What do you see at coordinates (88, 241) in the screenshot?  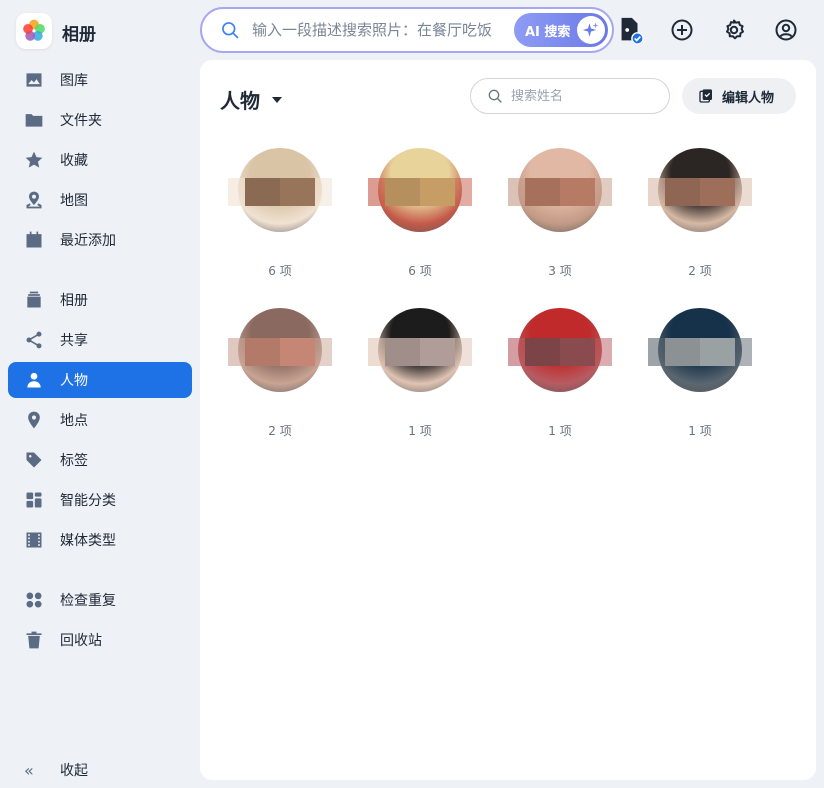 I see `sidebar-item-label: 最近添加` at bounding box center [88, 241].